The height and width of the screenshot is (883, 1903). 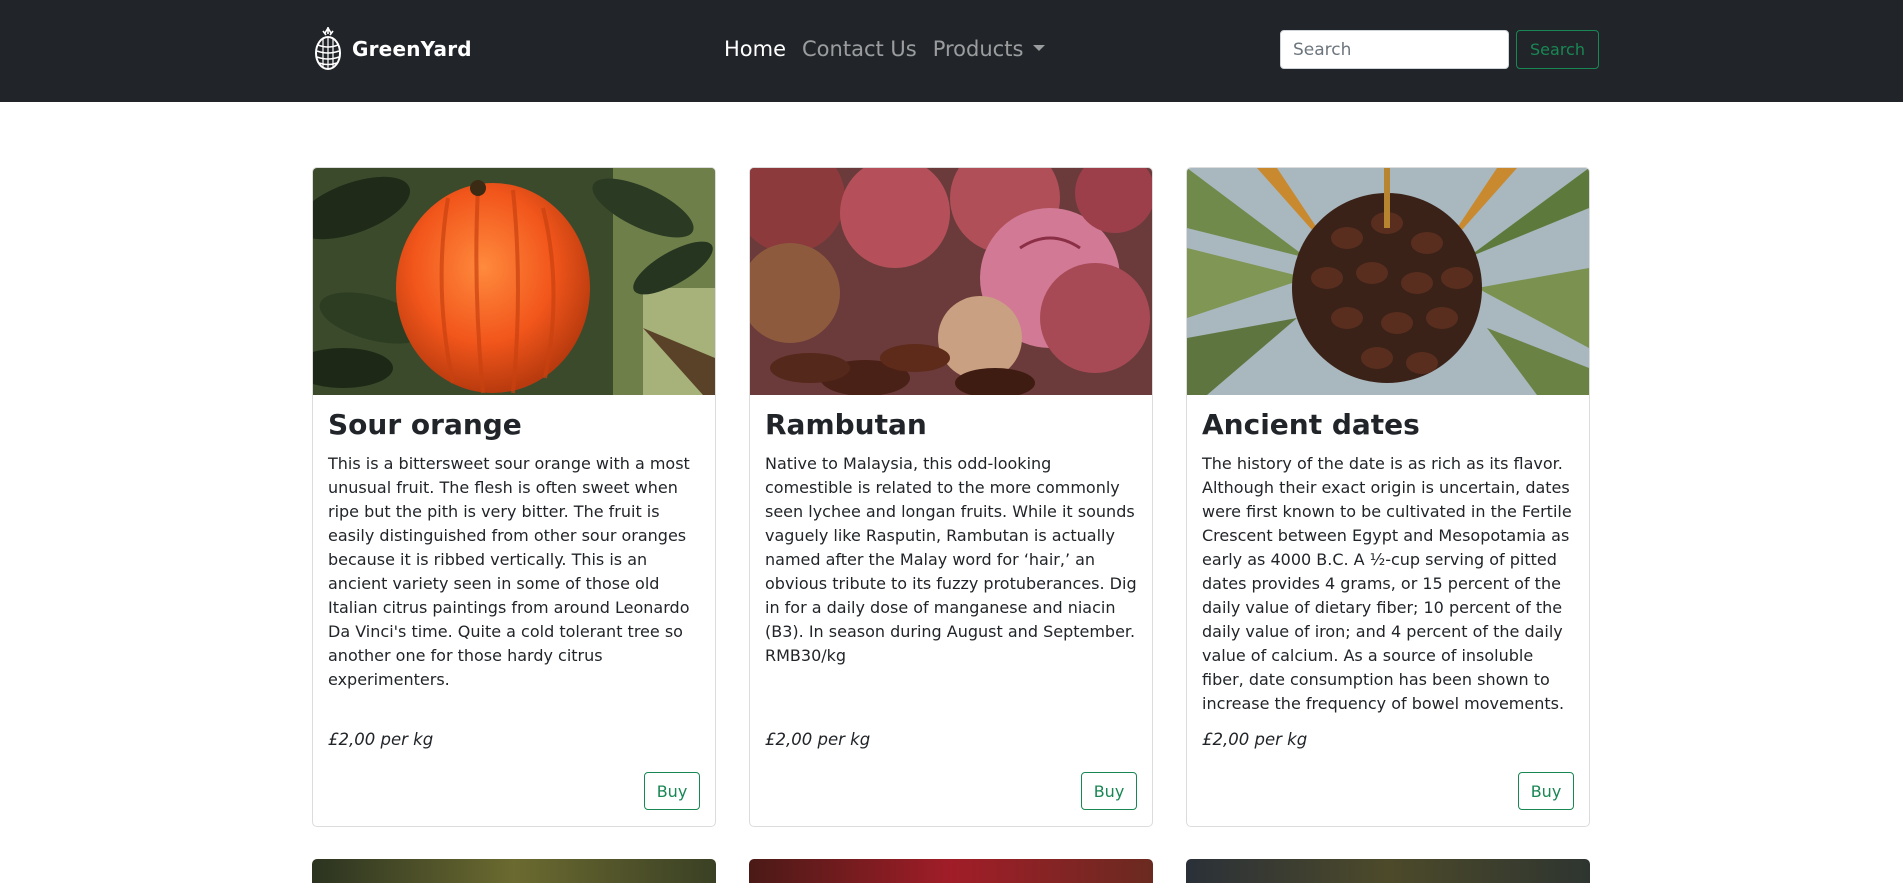 What do you see at coordinates (412, 49) in the screenshot?
I see `brand-name: GreenYard` at bounding box center [412, 49].